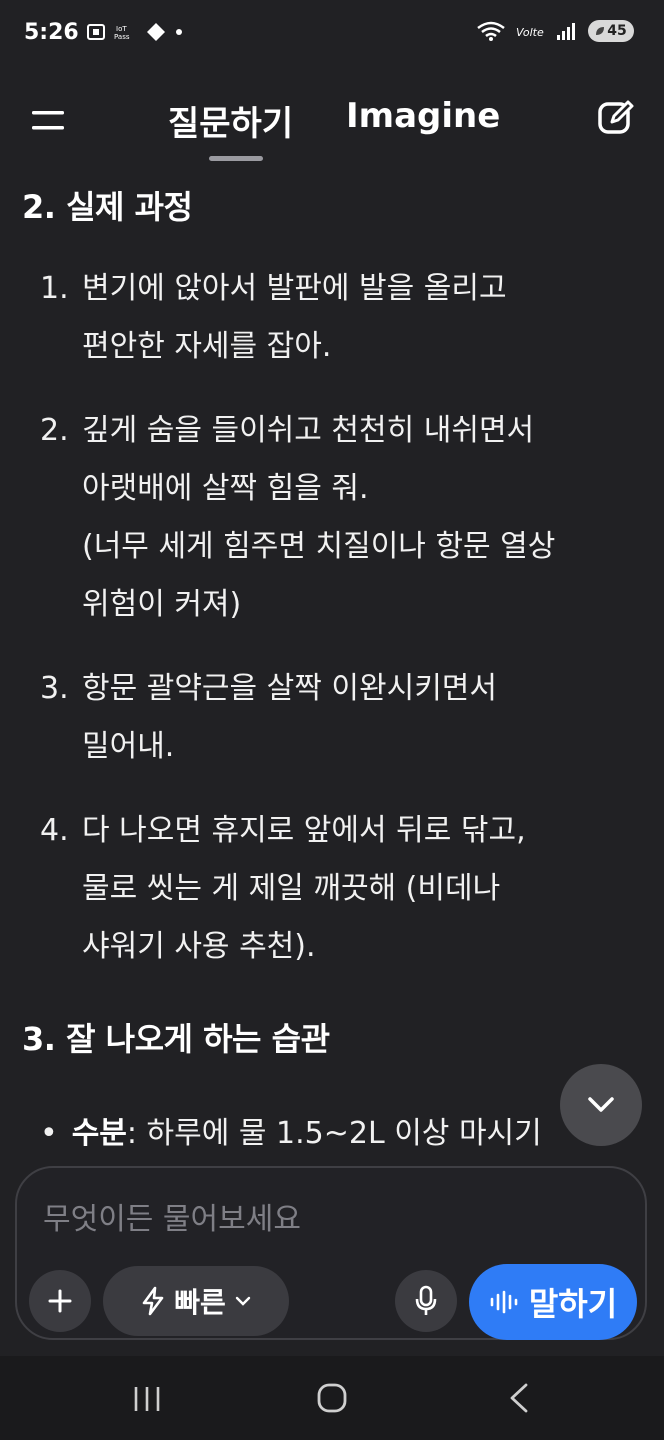 This screenshot has width=664, height=1440. I want to click on list-number: 4., so click(54, 830).